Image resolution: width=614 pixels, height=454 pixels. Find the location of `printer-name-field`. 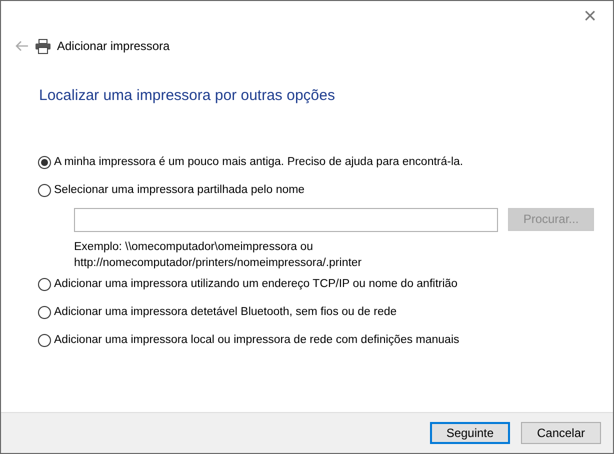

printer-name-field is located at coordinates (286, 220).